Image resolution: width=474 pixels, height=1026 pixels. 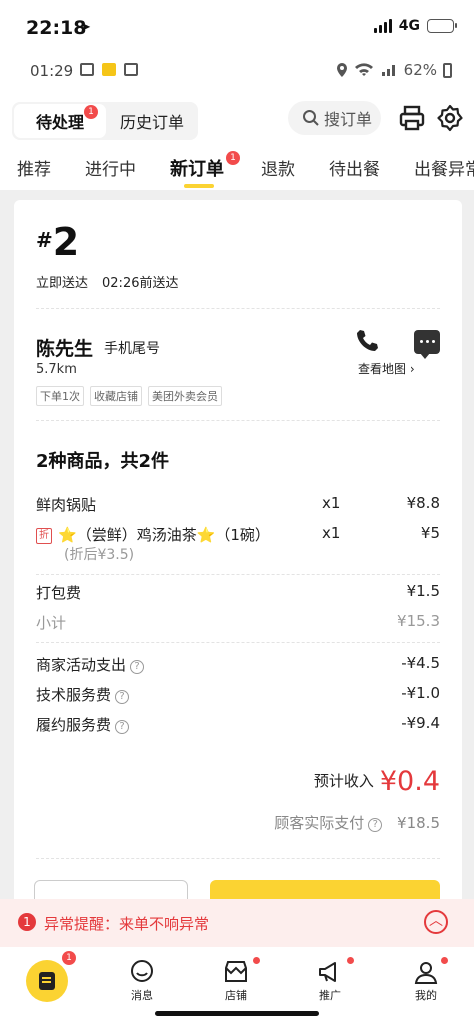 I want to click on fee-value: -¥9.4, so click(x=420, y=723).